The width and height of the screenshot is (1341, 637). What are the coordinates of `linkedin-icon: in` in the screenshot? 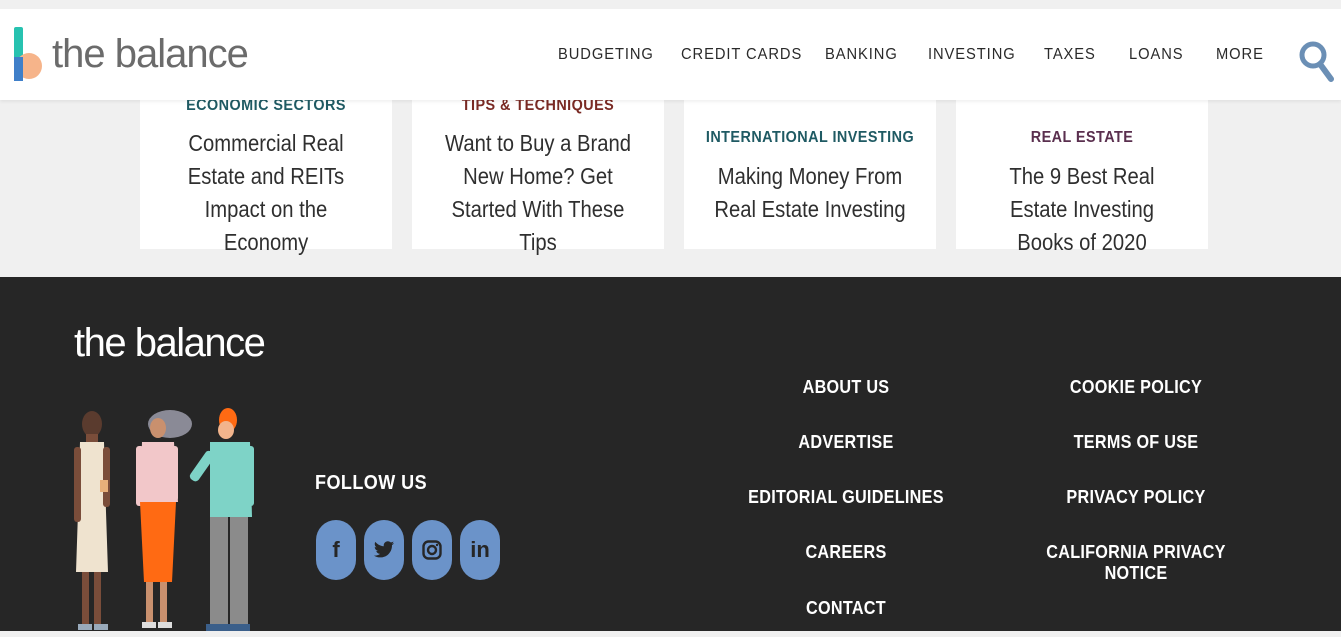 It's located at (480, 550).